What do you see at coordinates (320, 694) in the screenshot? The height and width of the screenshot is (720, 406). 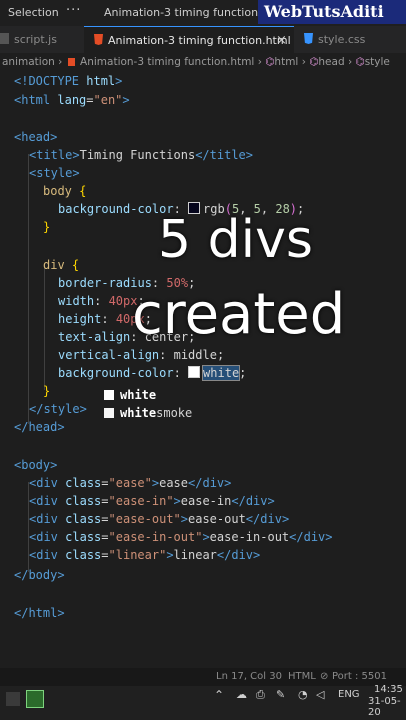 I see `speaker-icon: ◁` at bounding box center [320, 694].